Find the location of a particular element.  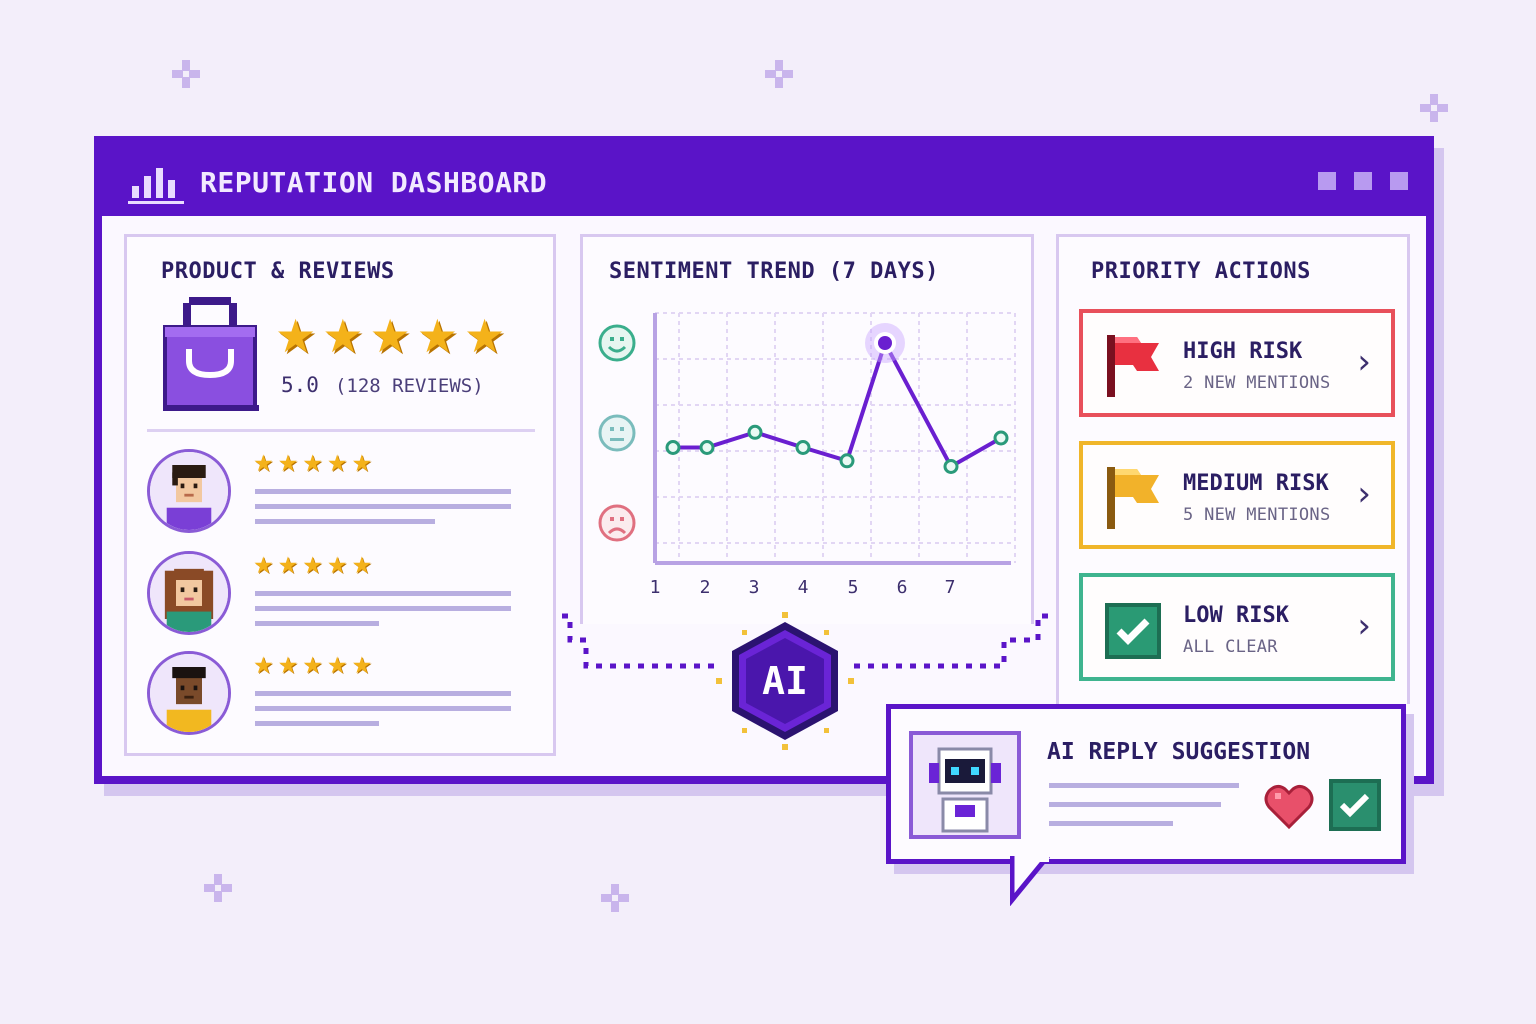

ai-badge: AI is located at coordinates (785, 681).